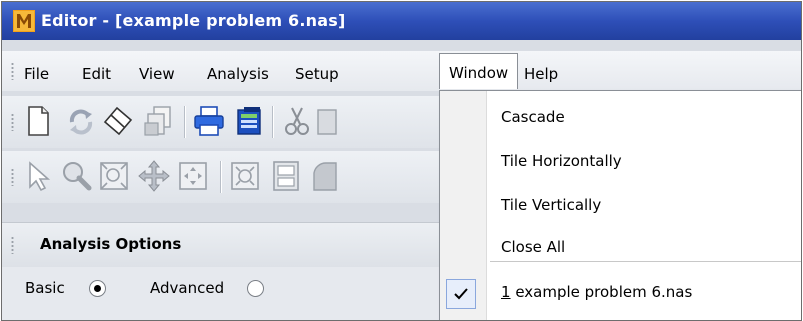  I want to click on radio-selected-dot, so click(97, 288).